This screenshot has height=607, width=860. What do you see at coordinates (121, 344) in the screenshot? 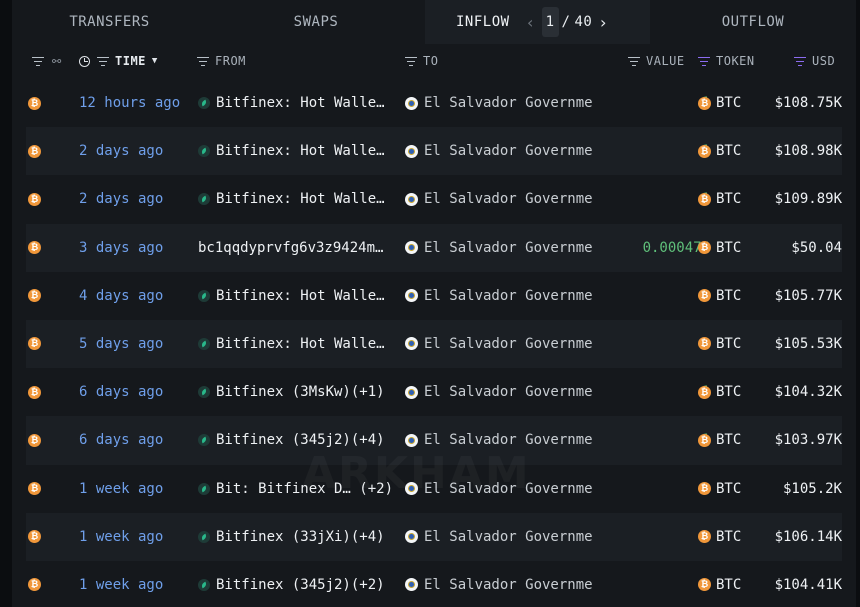
I see `time-link: 5 days ago` at bounding box center [121, 344].